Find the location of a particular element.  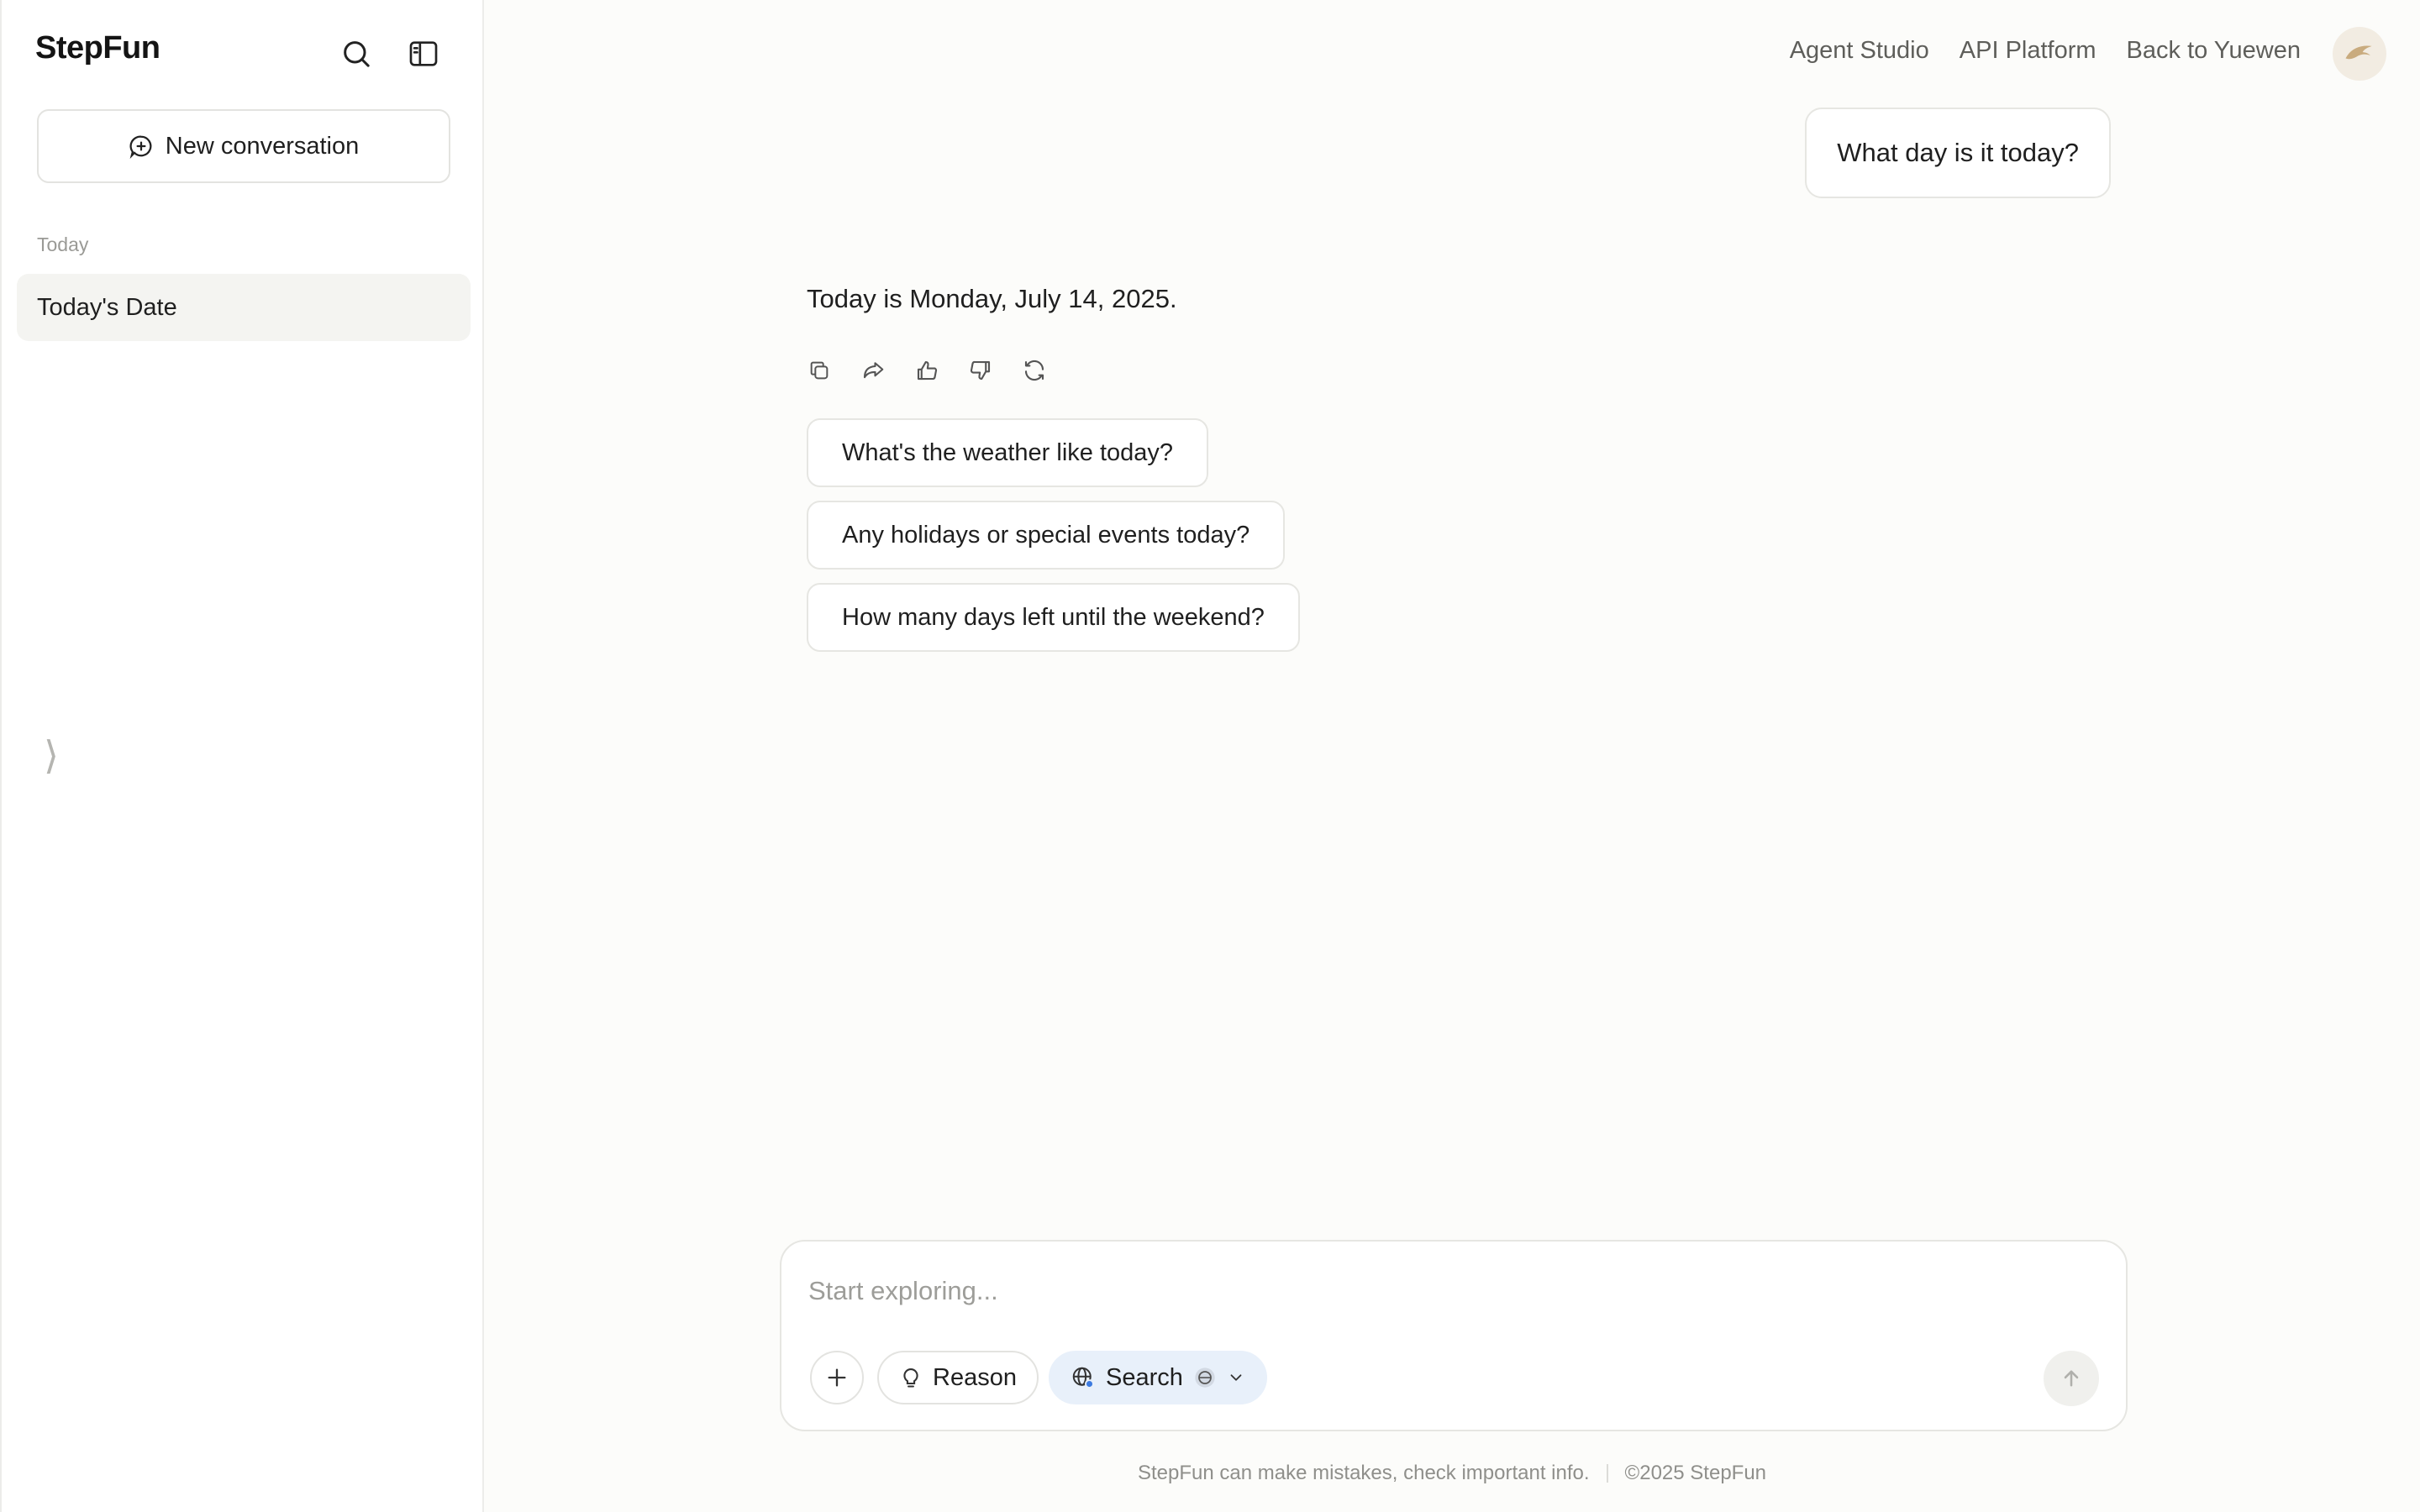

suggestion-chip: What's the weather like today? is located at coordinates (1008, 452).